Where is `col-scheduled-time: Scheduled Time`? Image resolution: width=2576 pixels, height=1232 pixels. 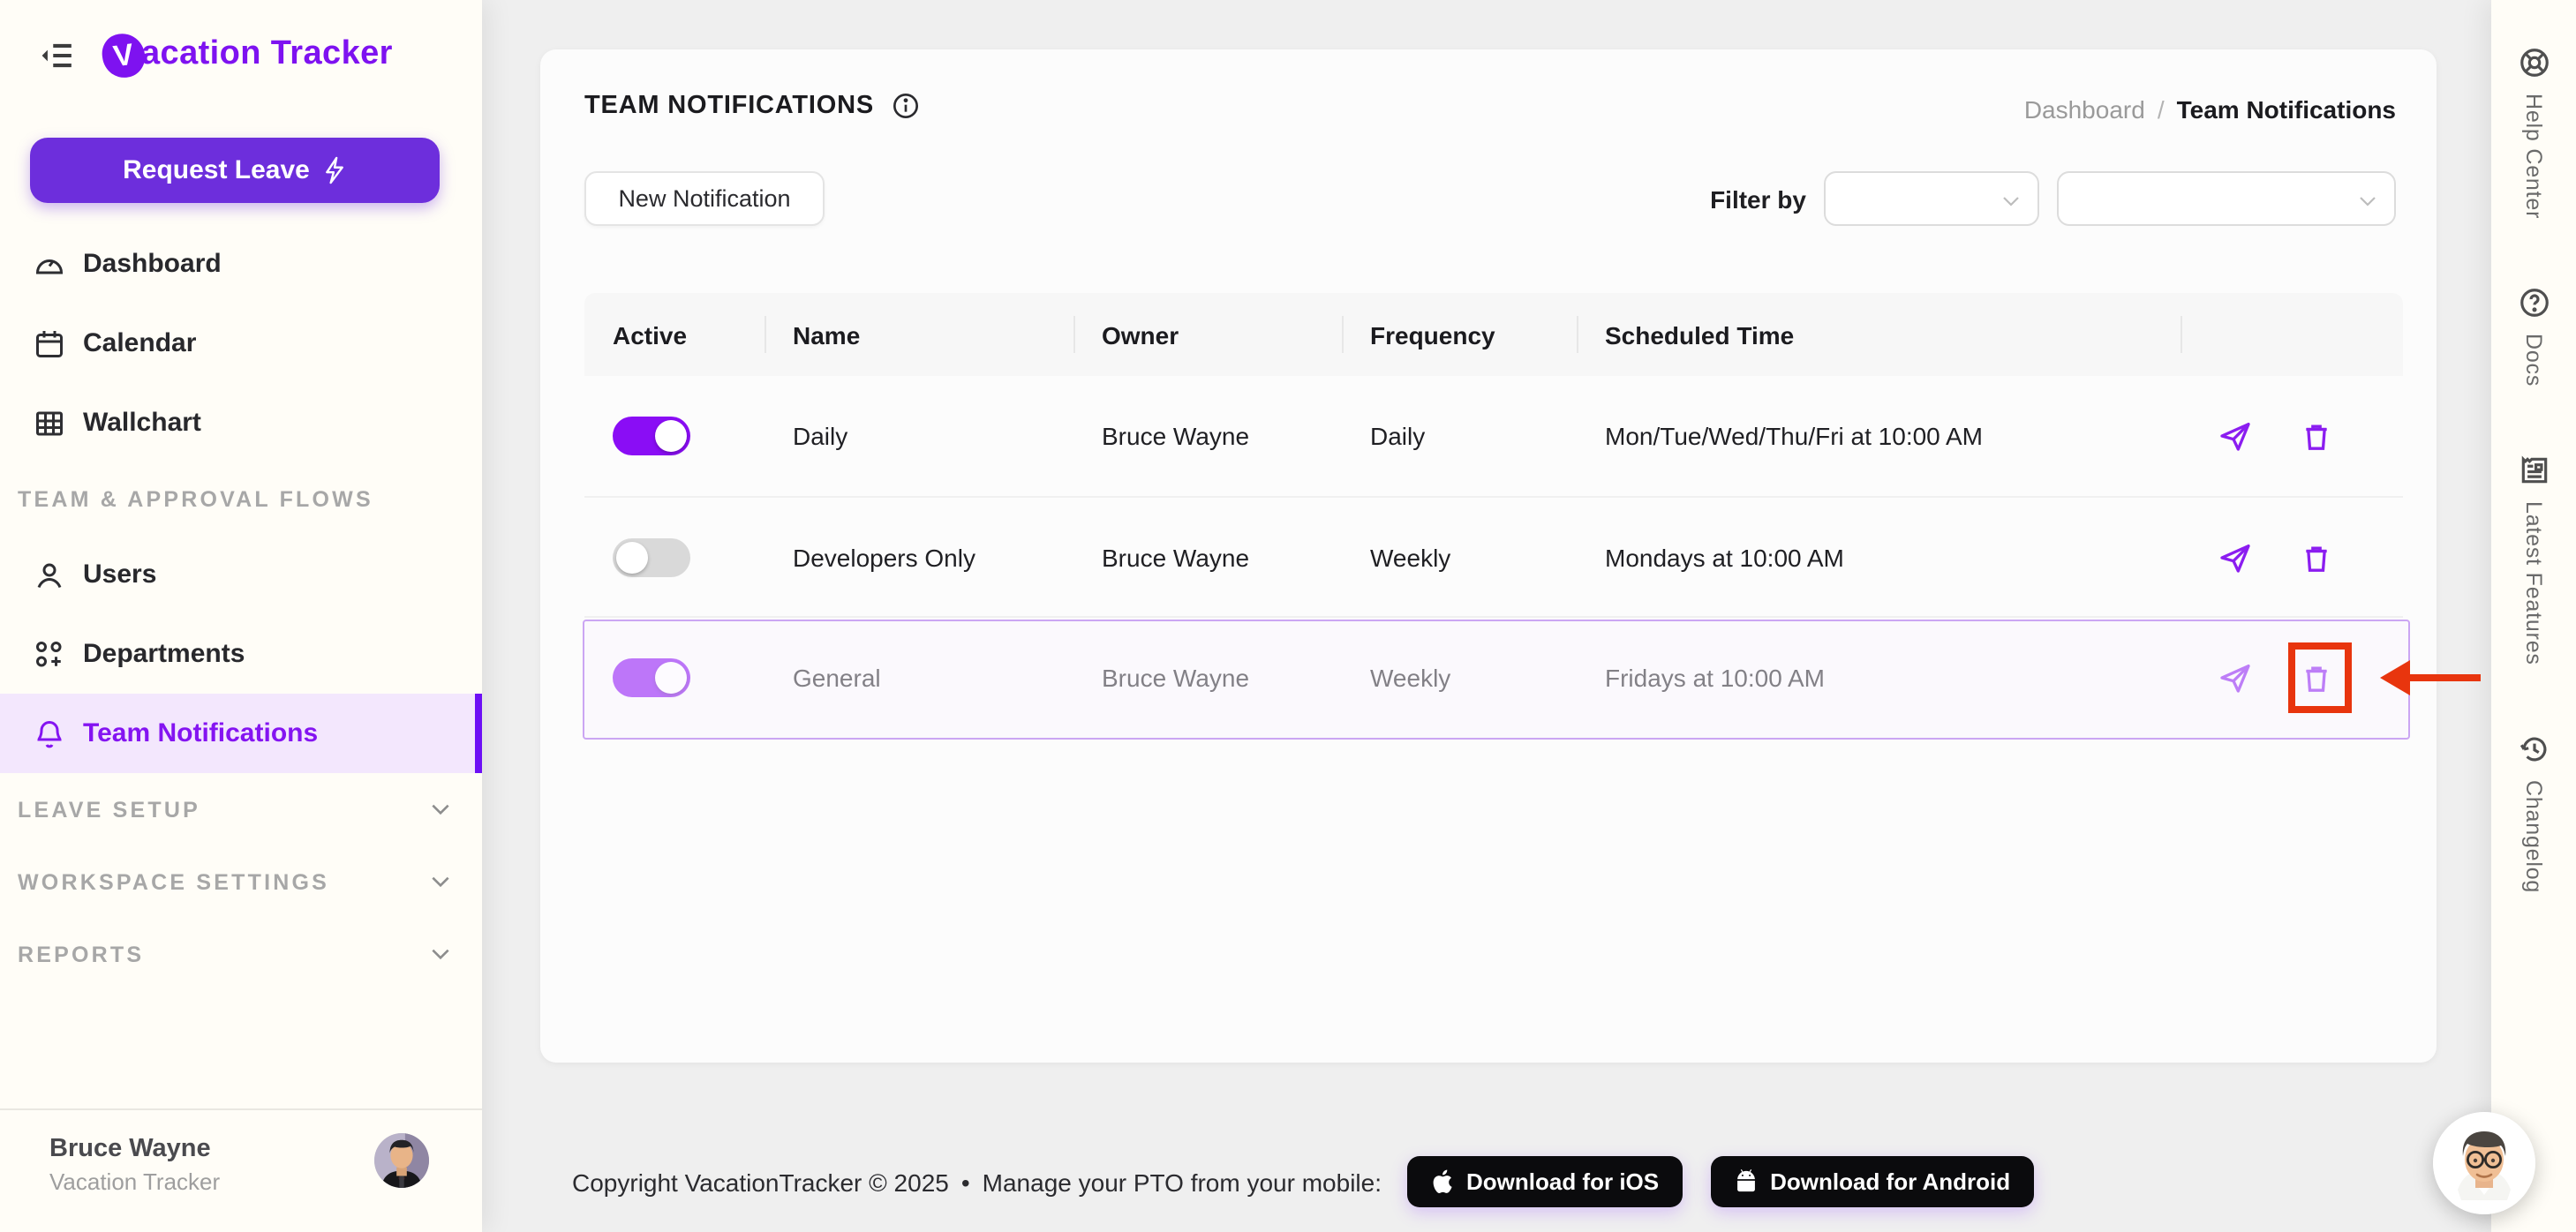
col-scheduled-time: Scheduled Time is located at coordinates (1879, 335).